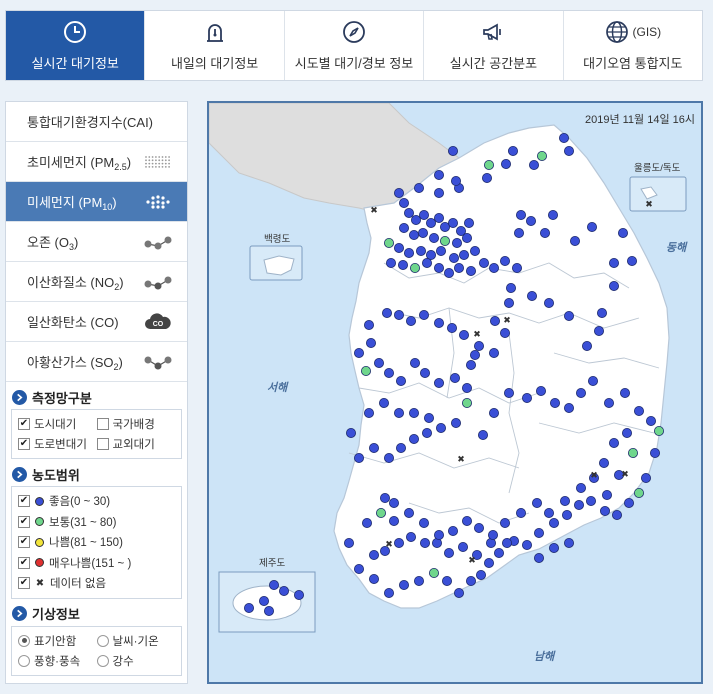 The image size is (713, 694). I want to click on network-option-suburban: 교외대기, so click(136, 444).